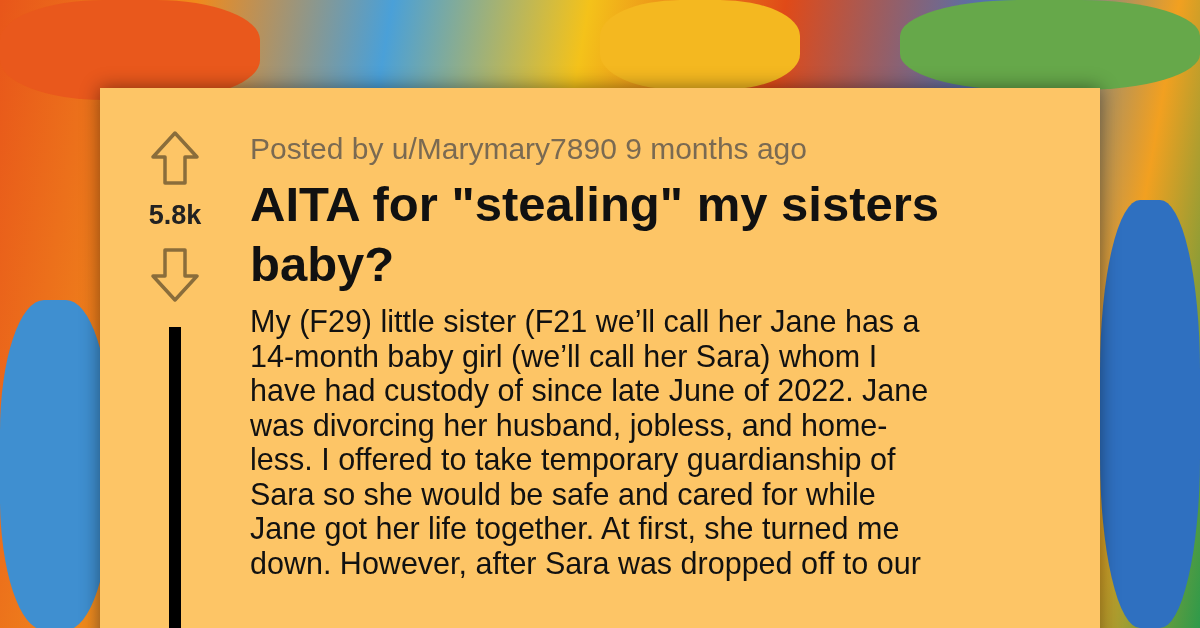 This screenshot has height=628, width=1200. What do you see at coordinates (175, 158) in the screenshot?
I see `upvote-icon` at bounding box center [175, 158].